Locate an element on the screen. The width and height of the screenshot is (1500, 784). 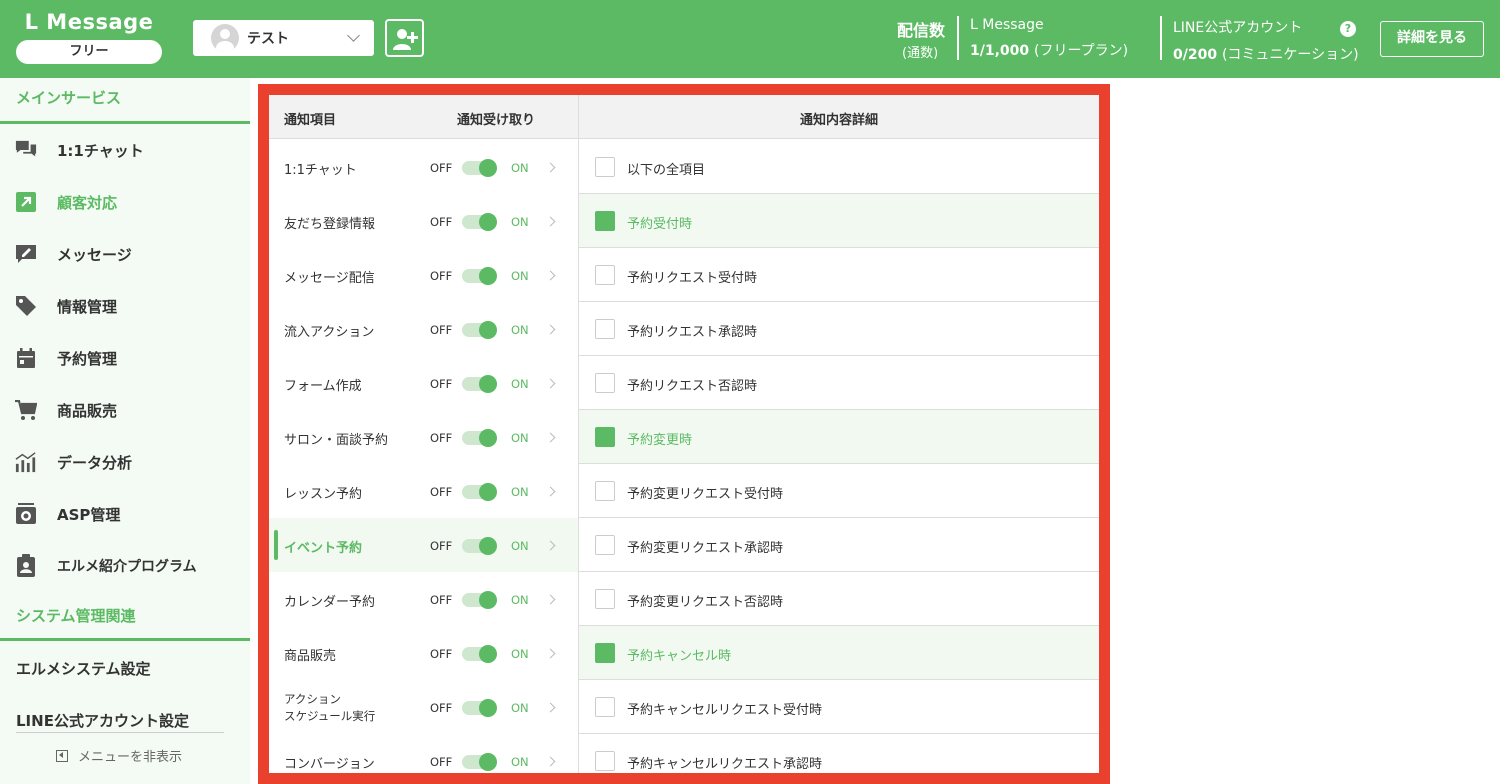
help-icon: ? is located at coordinates (1348, 29).